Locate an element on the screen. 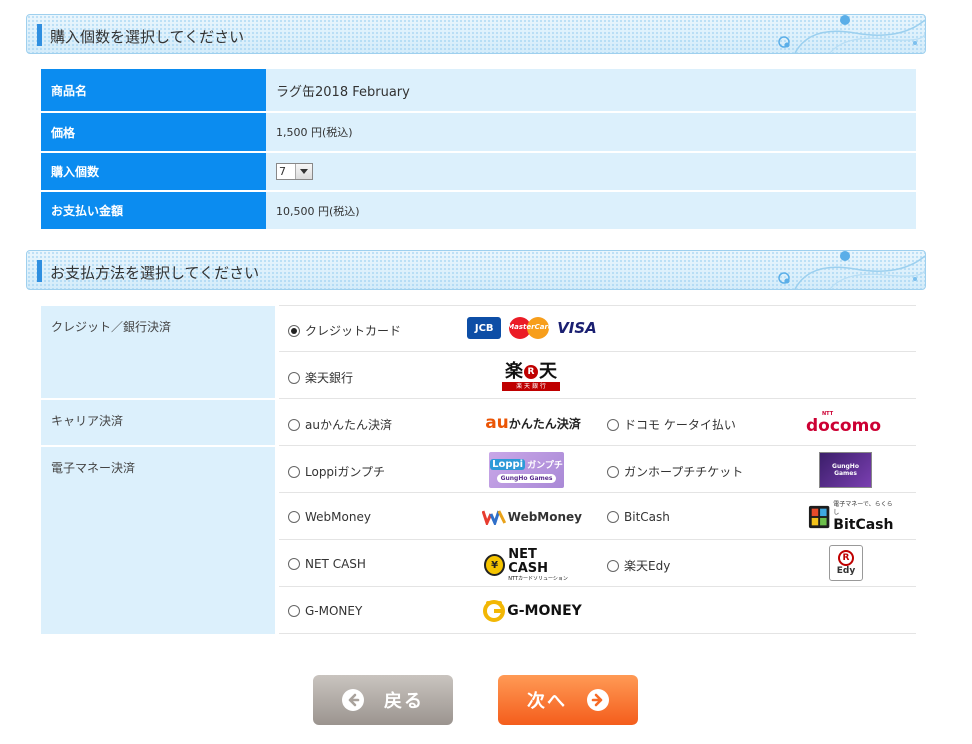 This screenshot has height=744, width=972. option-label: BitCash is located at coordinates (647, 517).